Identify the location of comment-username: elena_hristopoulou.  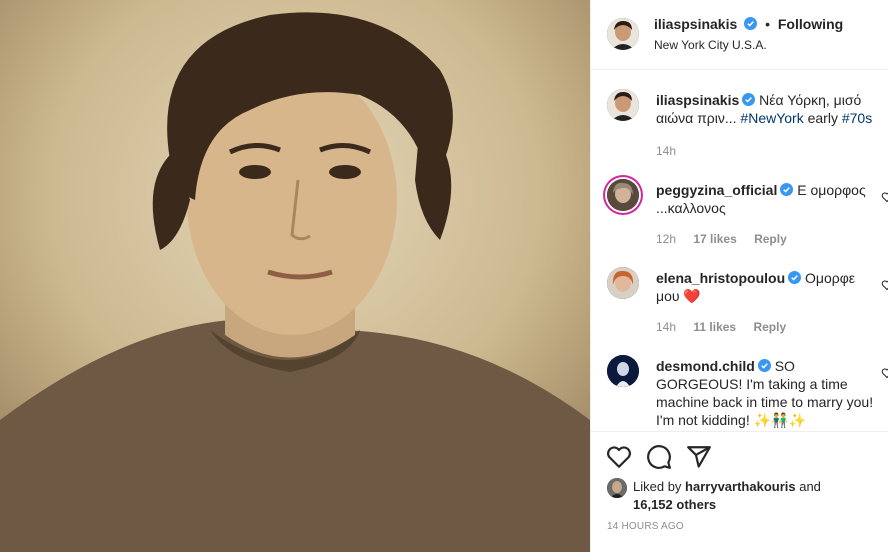
(720, 278).